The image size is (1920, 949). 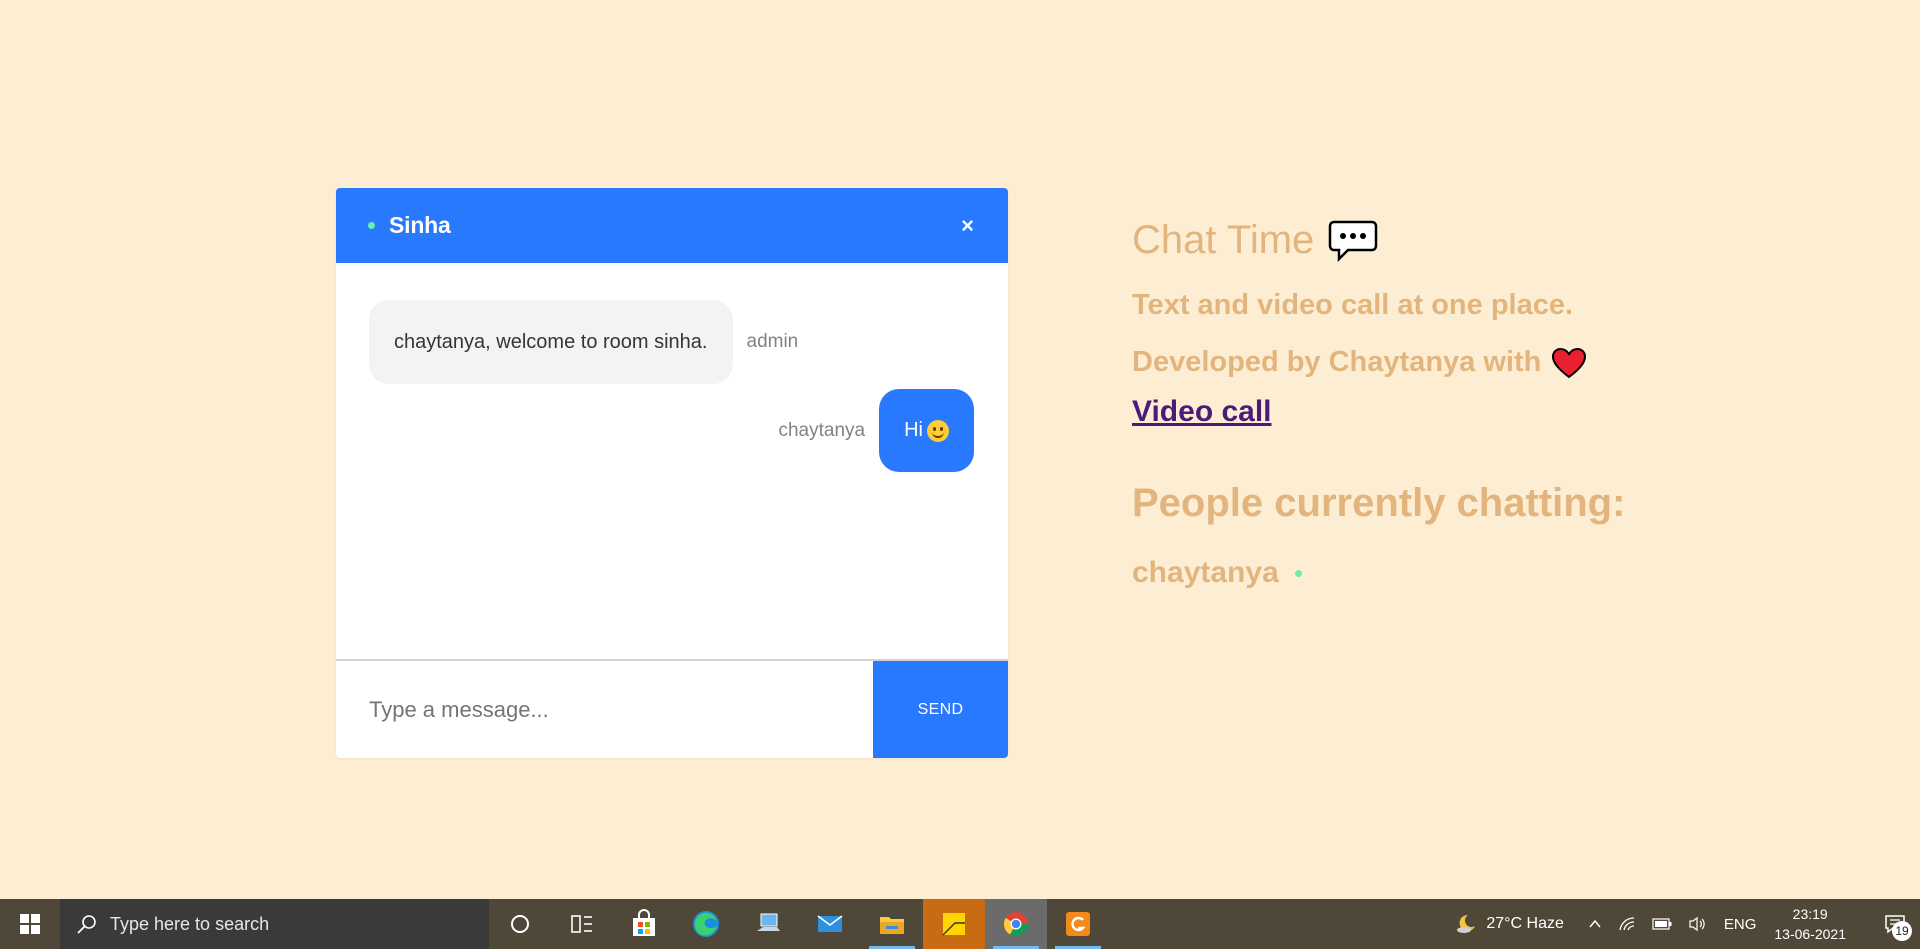 I want to click on taskbar-app-chrome, so click(x=1016, y=924).